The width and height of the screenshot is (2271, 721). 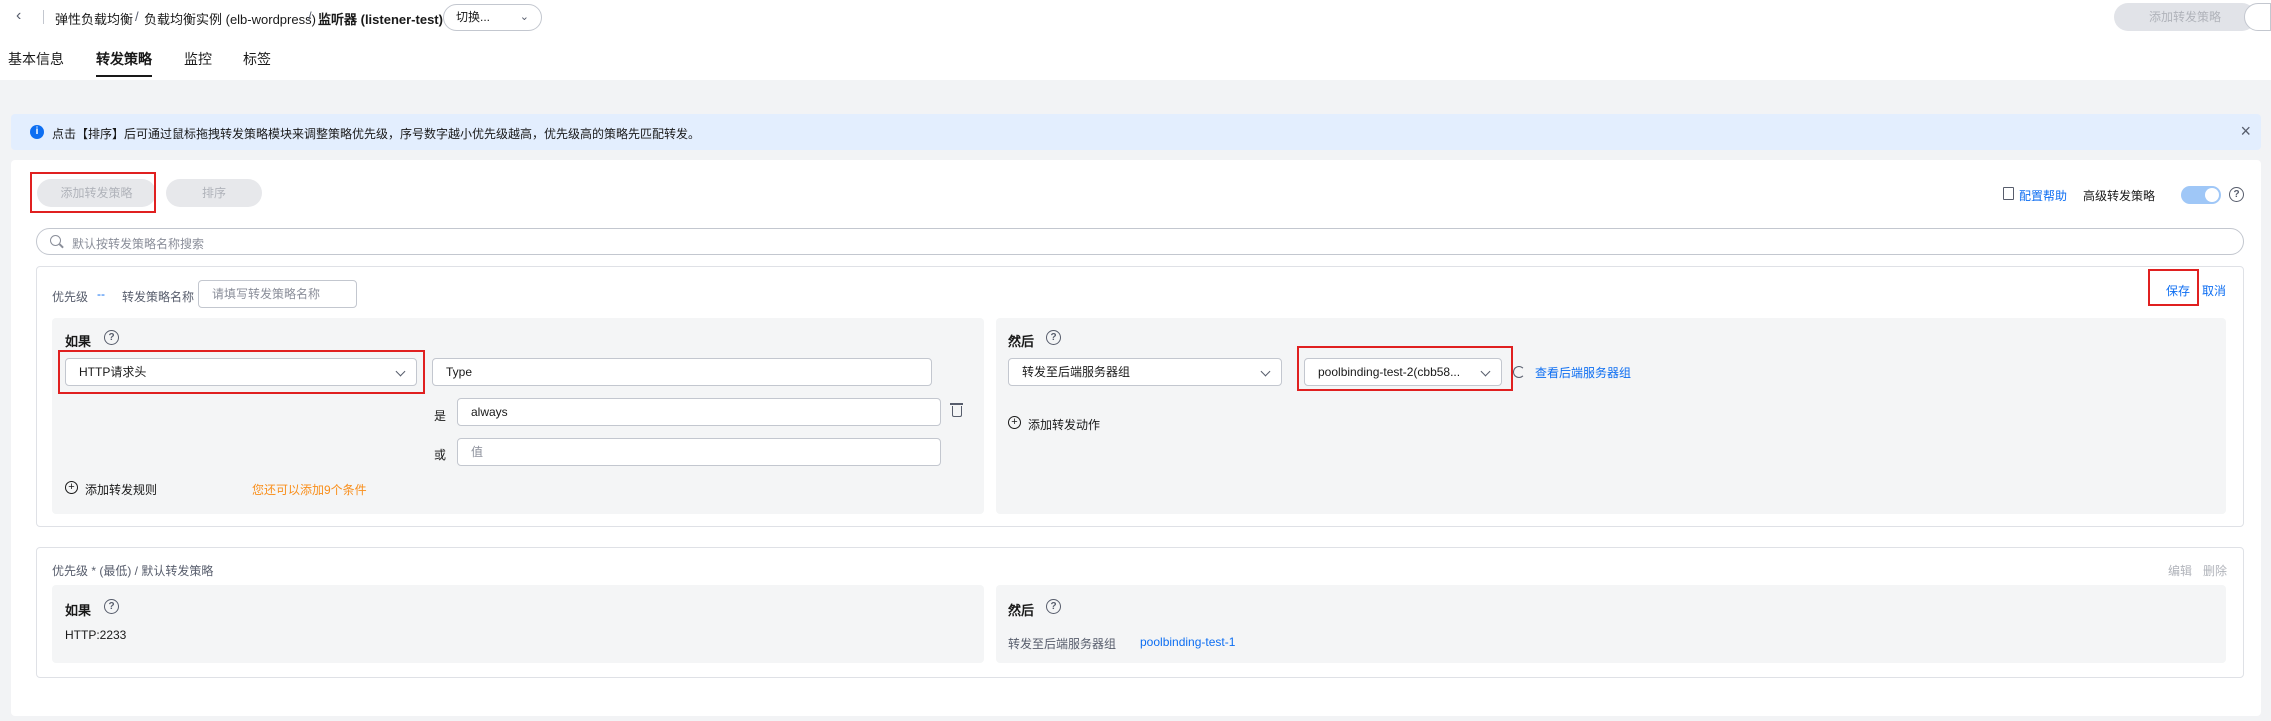 What do you see at coordinates (230, 18) in the screenshot?
I see `breadcrumb-instance: 负载均衡实例 (elb-wordpress)` at bounding box center [230, 18].